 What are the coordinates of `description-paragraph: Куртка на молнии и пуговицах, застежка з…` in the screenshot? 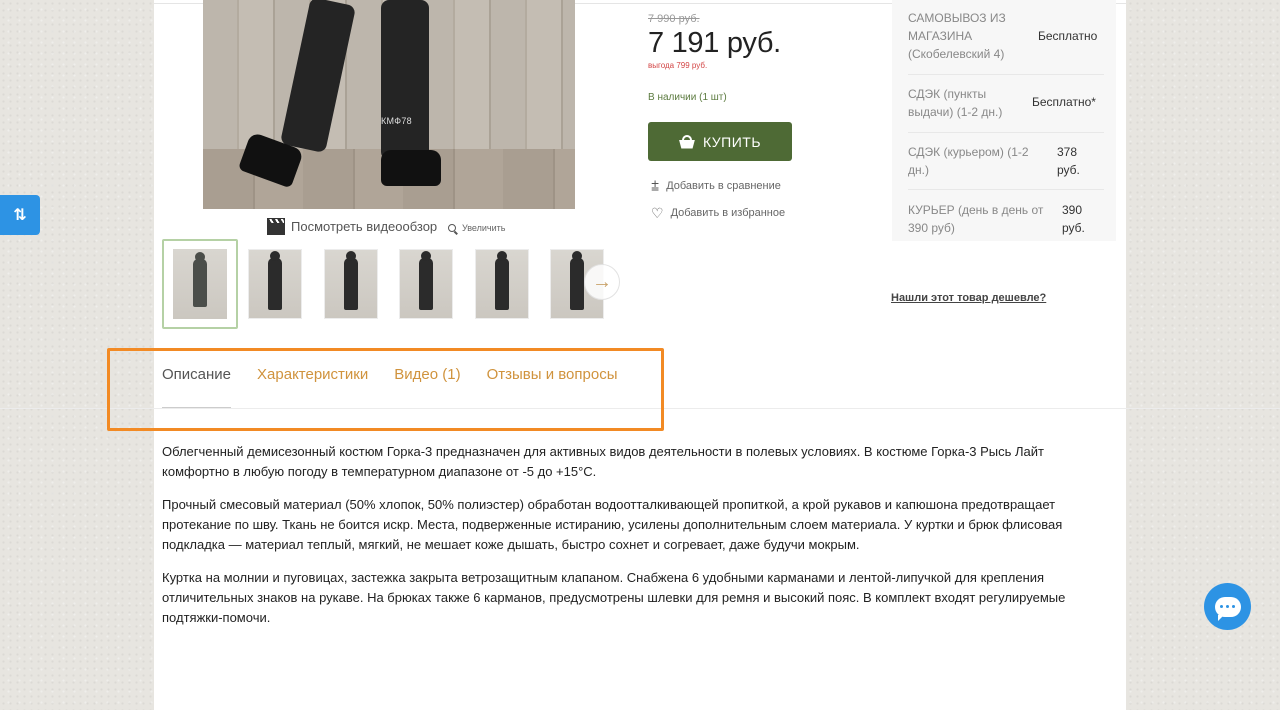 It's located at (614, 597).